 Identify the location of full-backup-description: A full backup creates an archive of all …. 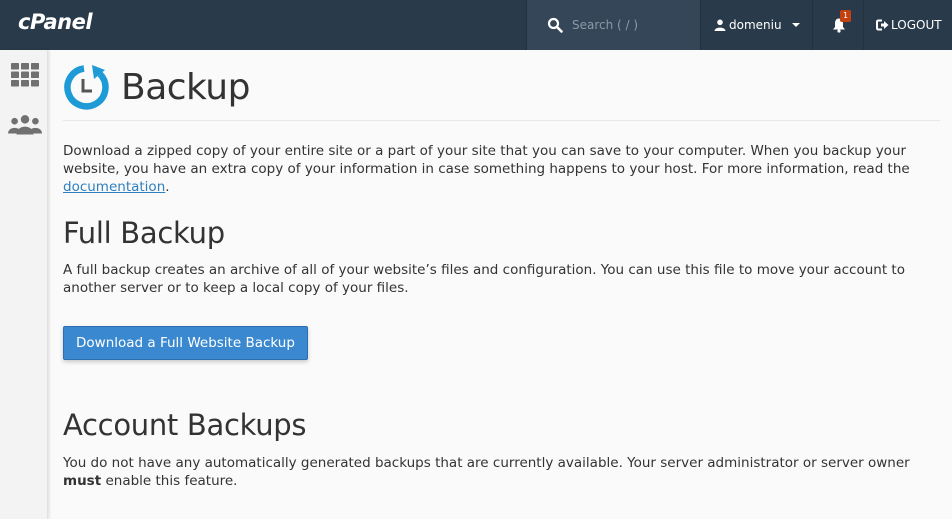
(484, 279).